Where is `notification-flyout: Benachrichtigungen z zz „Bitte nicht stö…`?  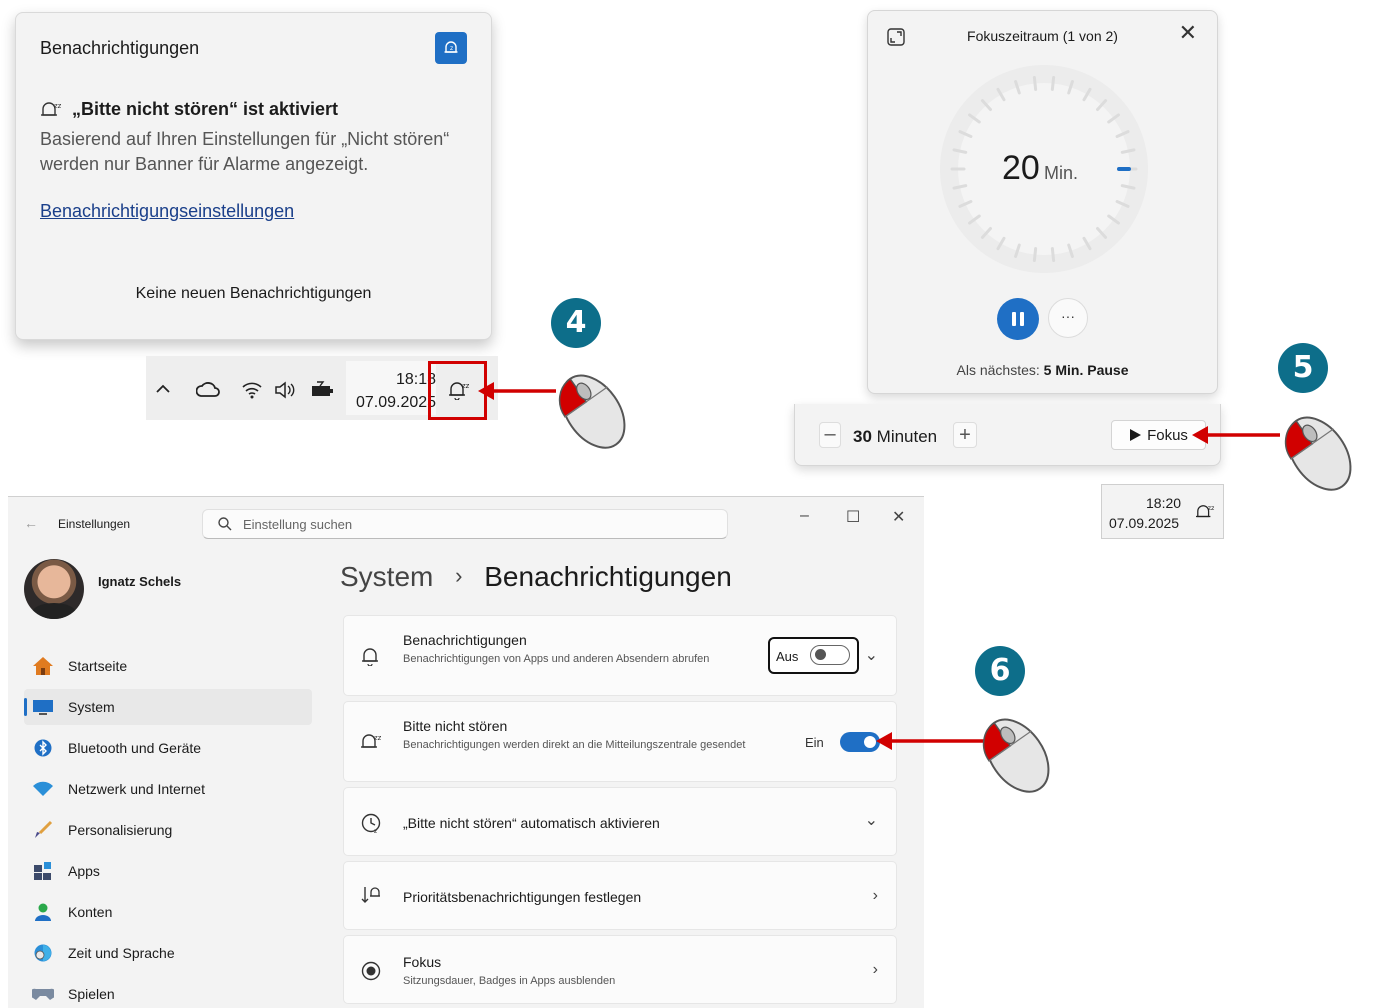 notification-flyout: Benachrichtigungen z zz „Bitte nicht stö… is located at coordinates (253, 176).